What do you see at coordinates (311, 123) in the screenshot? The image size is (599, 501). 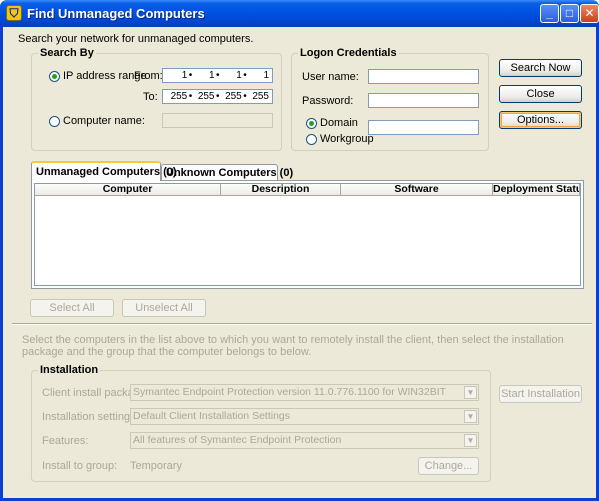 I see `domain-radio` at bounding box center [311, 123].